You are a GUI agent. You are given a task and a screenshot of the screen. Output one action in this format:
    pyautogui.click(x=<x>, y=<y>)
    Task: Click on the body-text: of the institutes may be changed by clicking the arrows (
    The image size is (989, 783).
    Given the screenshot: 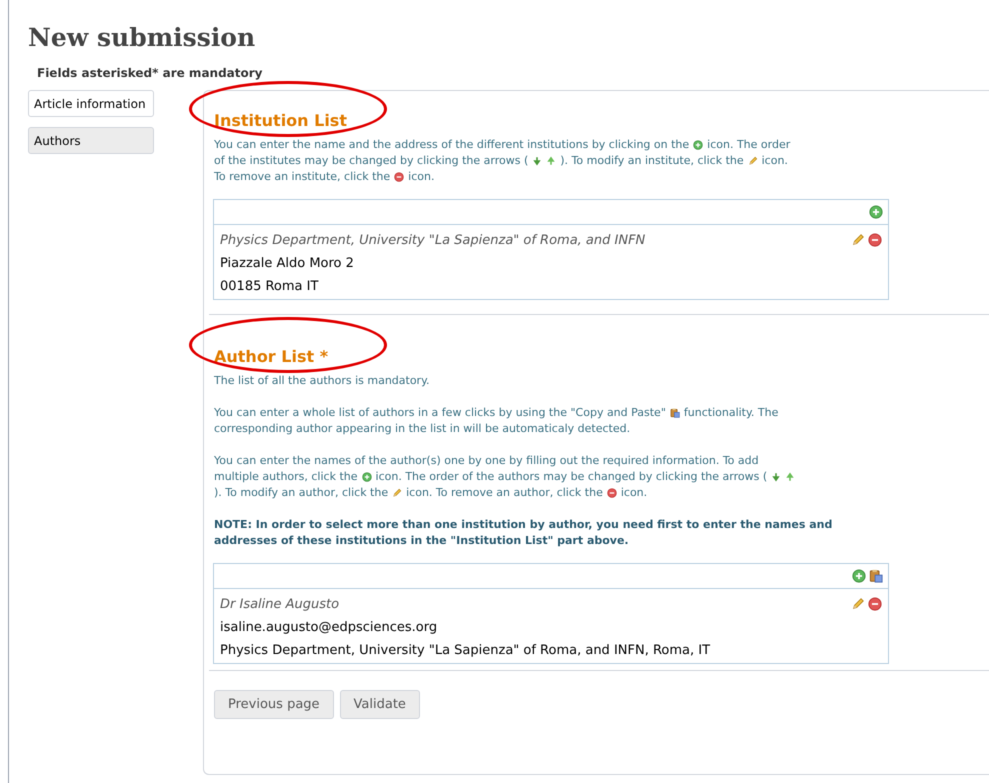 What is the action you would take?
    pyautogui.click(x=371, y=161)
    